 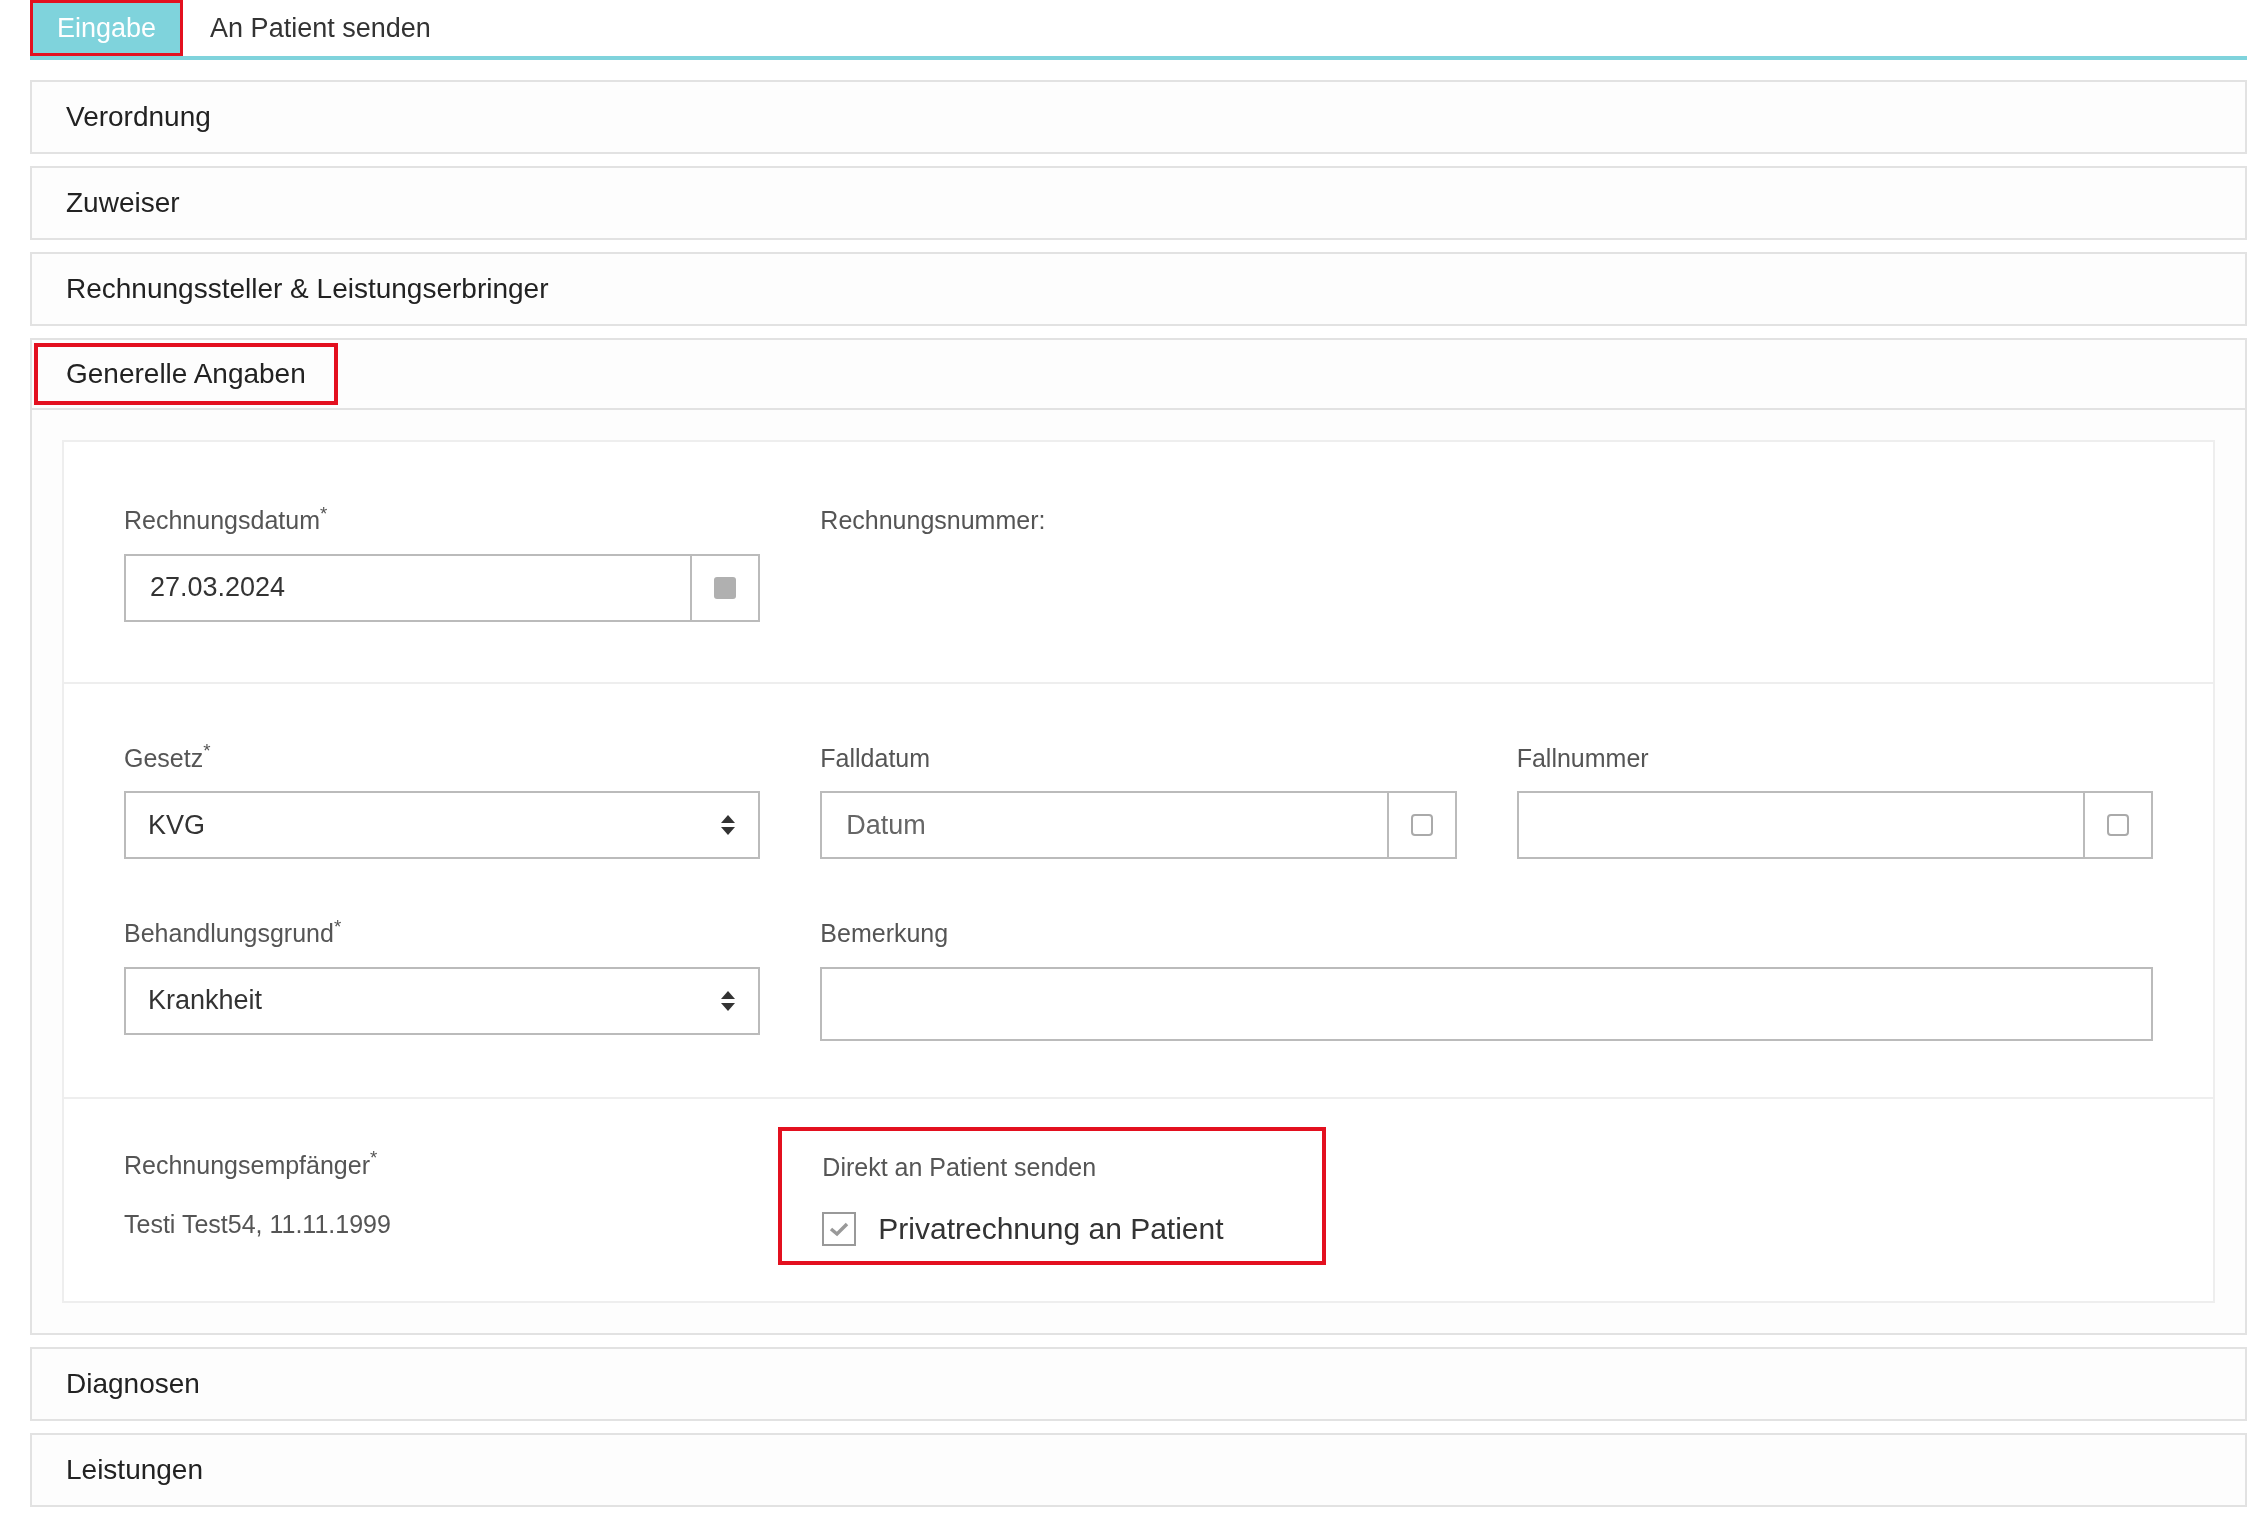 I want to click on text-input: 27.03.2024, so click(x=408, y=587).